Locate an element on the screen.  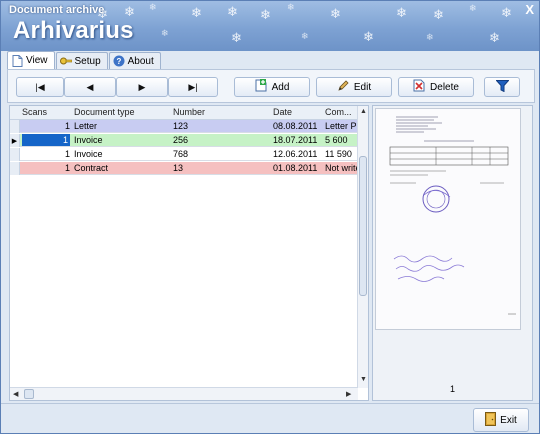
cell-number: 13 is located at coordinates (178, 168).